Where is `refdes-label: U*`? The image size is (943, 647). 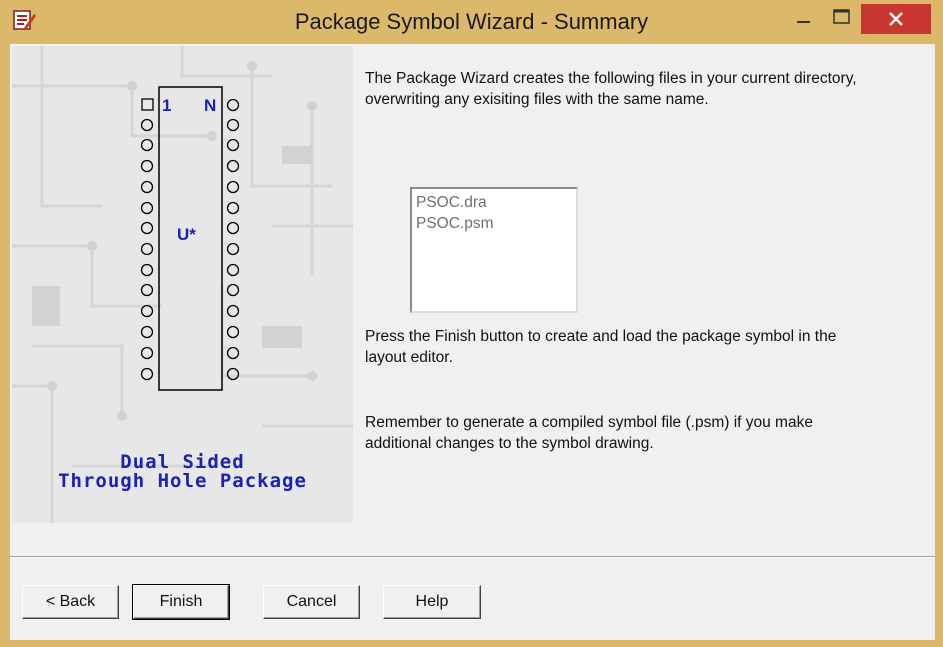
refdes-label: U* is located at coordinates (186, 234).